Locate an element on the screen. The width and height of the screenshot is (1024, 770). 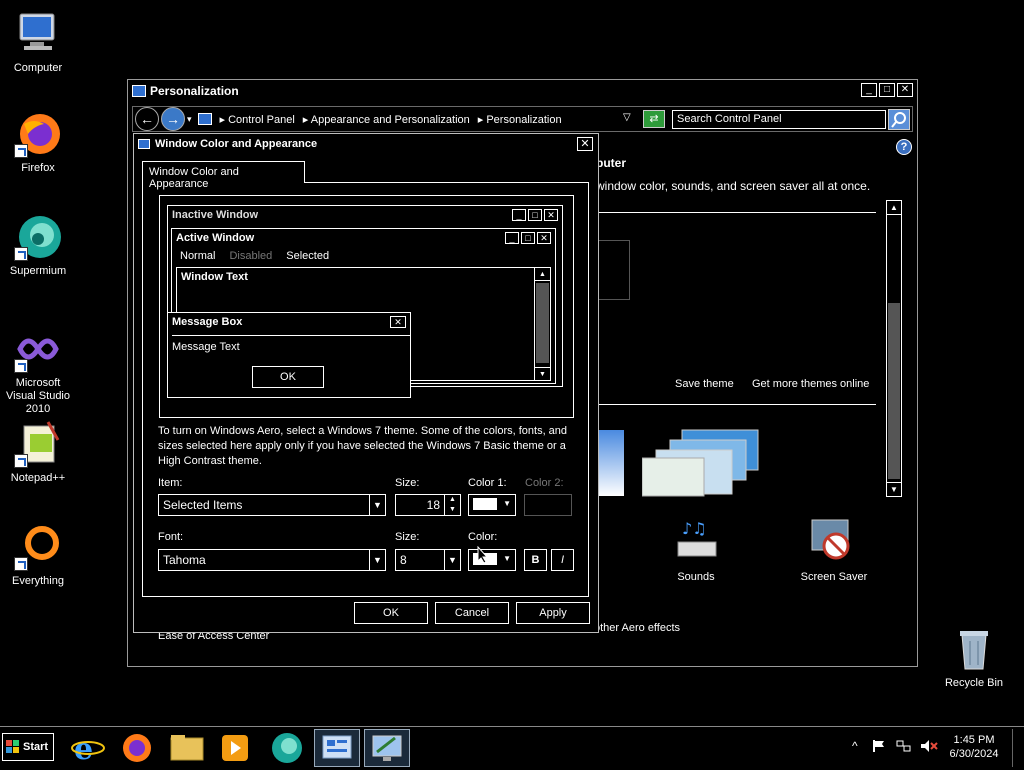
notepadpp-icon is located at coordinates (38, 444).